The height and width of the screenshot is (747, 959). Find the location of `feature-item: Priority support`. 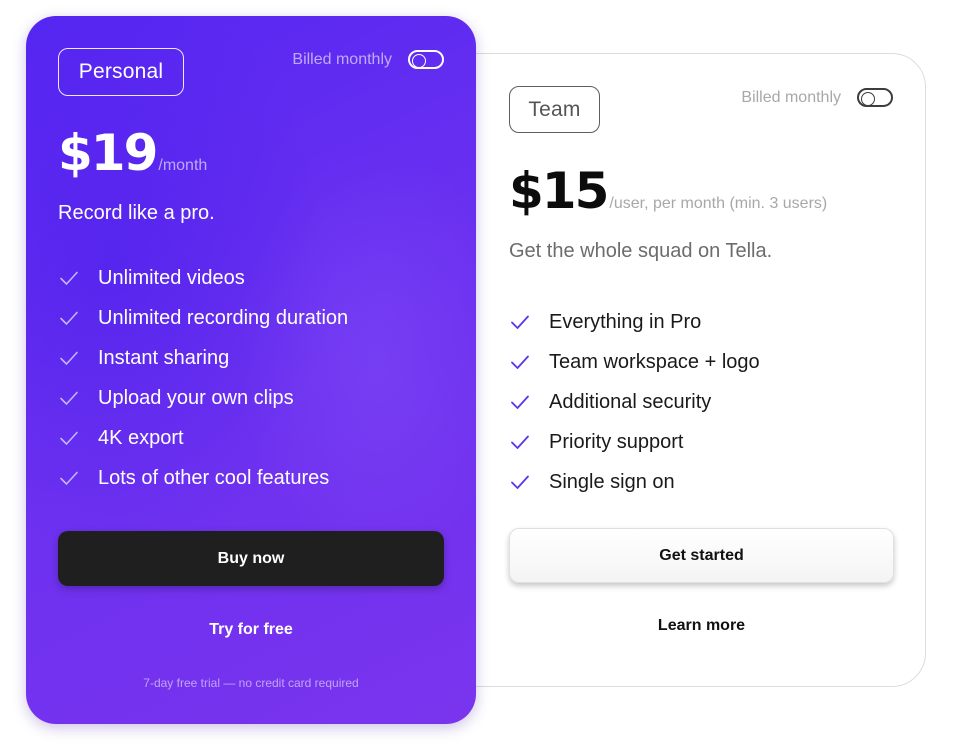

feature-item: Priority support is located at coordinates (634, 442).